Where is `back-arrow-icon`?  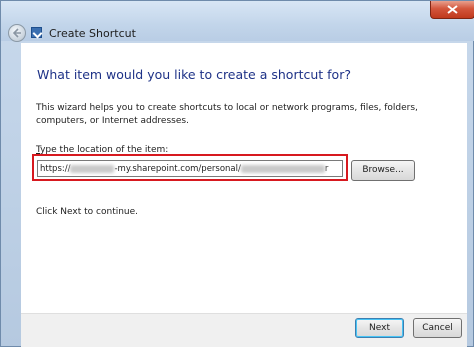
back-arrow-icon is located at coordinates (16, 33).